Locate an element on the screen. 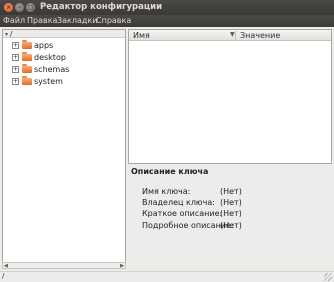 This screenshot has width=334, height=282. sort-down-icon: ▼ is located at coordinates (232, 34).